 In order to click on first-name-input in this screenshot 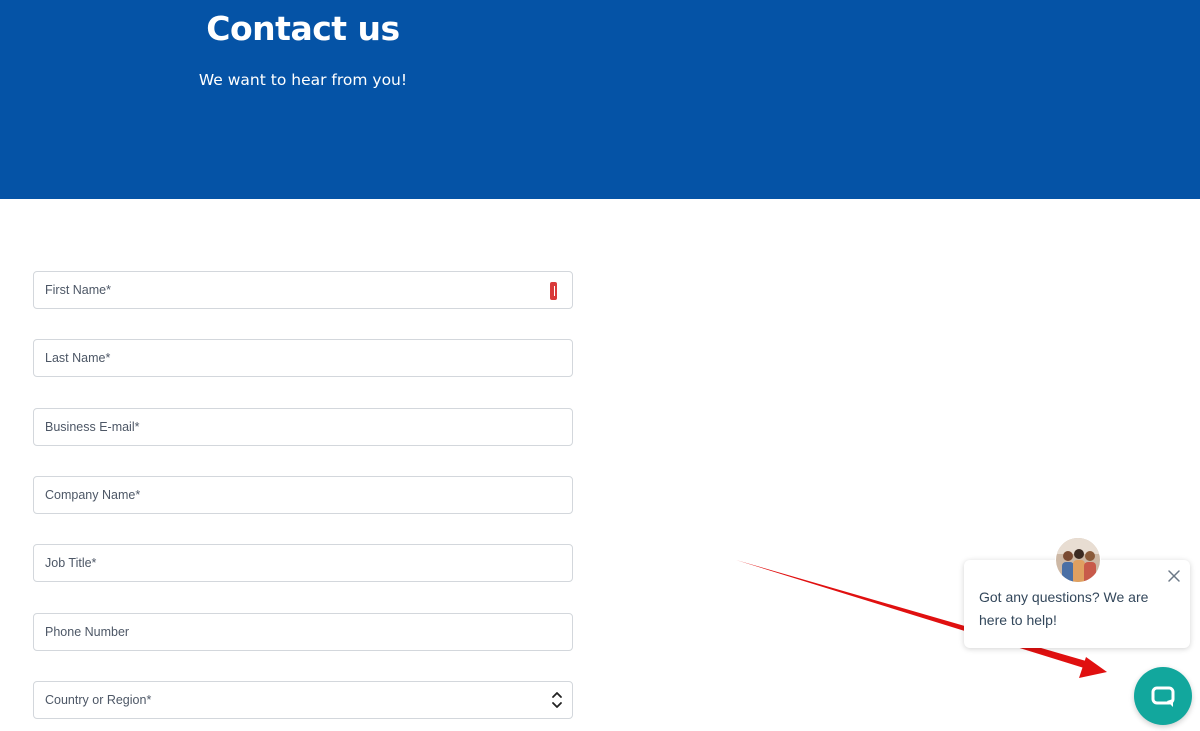, I will do `click(303, 290)`.